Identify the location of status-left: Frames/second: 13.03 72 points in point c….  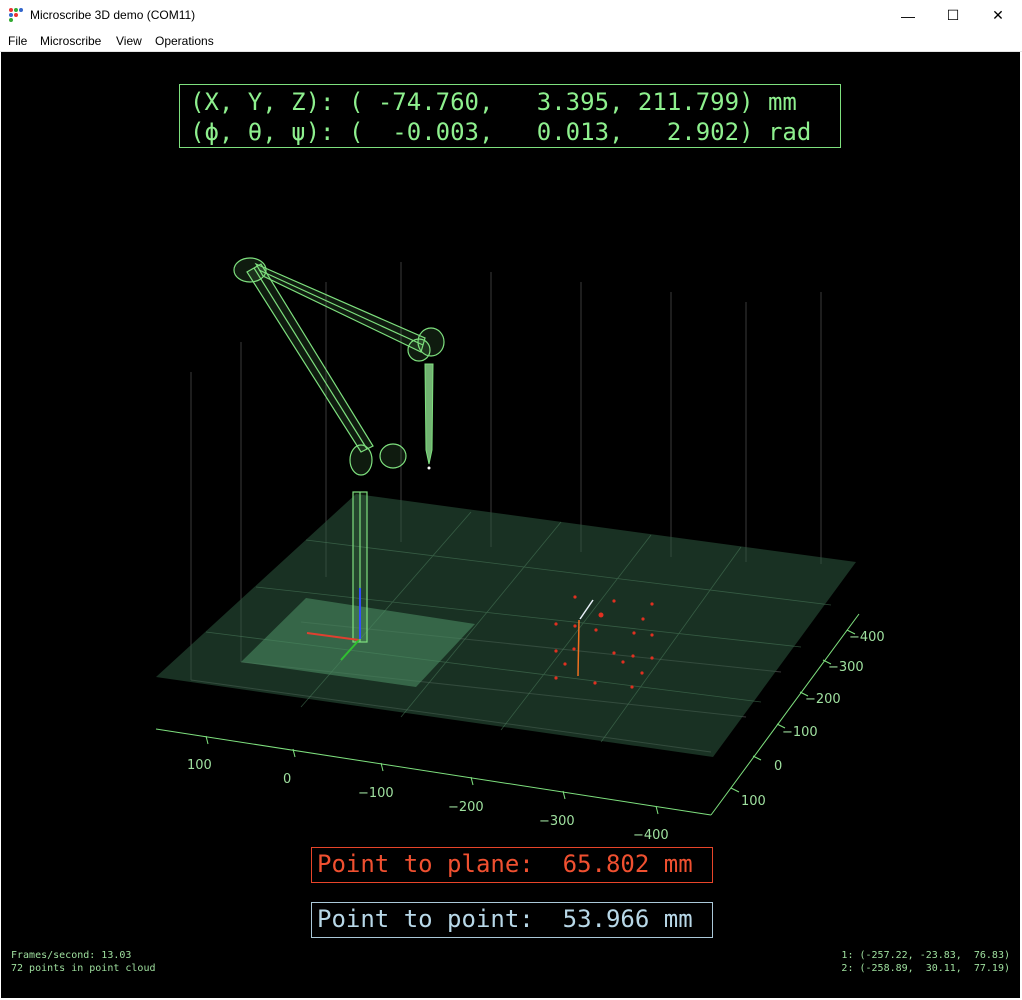
(83, 962).